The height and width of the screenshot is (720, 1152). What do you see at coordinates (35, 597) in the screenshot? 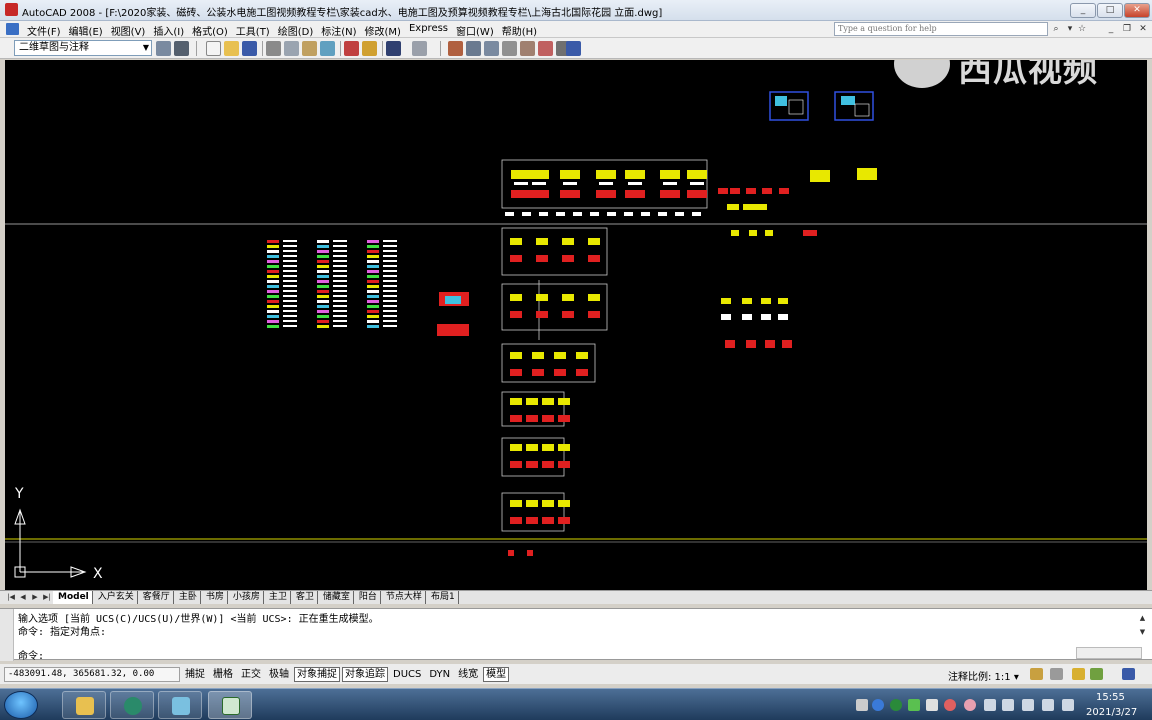
I see `next-tab-nav-icon: ▶` at bounding box center [35, 597].